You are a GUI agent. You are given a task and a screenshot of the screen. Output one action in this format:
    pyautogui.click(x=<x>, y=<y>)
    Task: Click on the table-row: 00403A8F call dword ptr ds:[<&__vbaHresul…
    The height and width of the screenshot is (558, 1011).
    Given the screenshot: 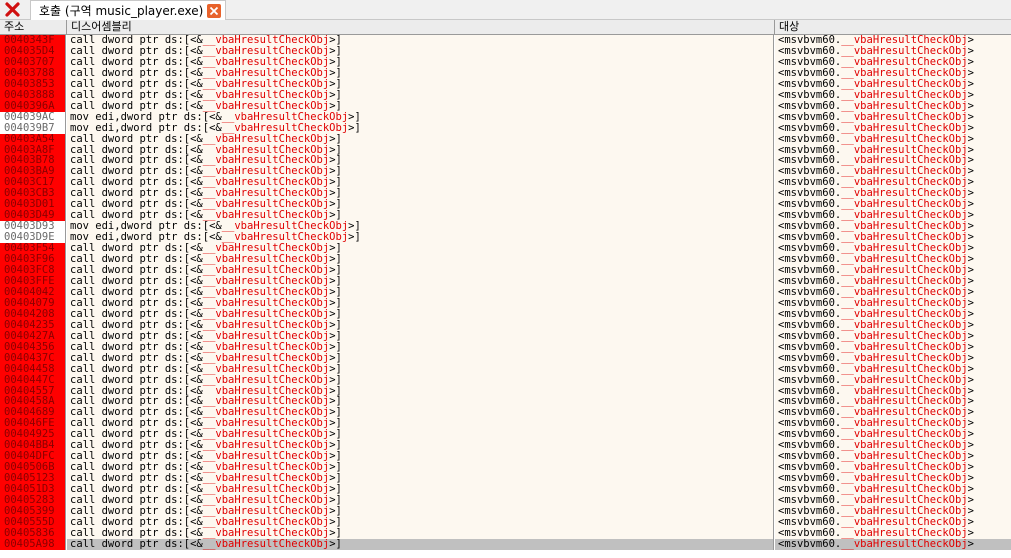 What is the action you would take?
    pyautogui.click(x=505, y=150)
    